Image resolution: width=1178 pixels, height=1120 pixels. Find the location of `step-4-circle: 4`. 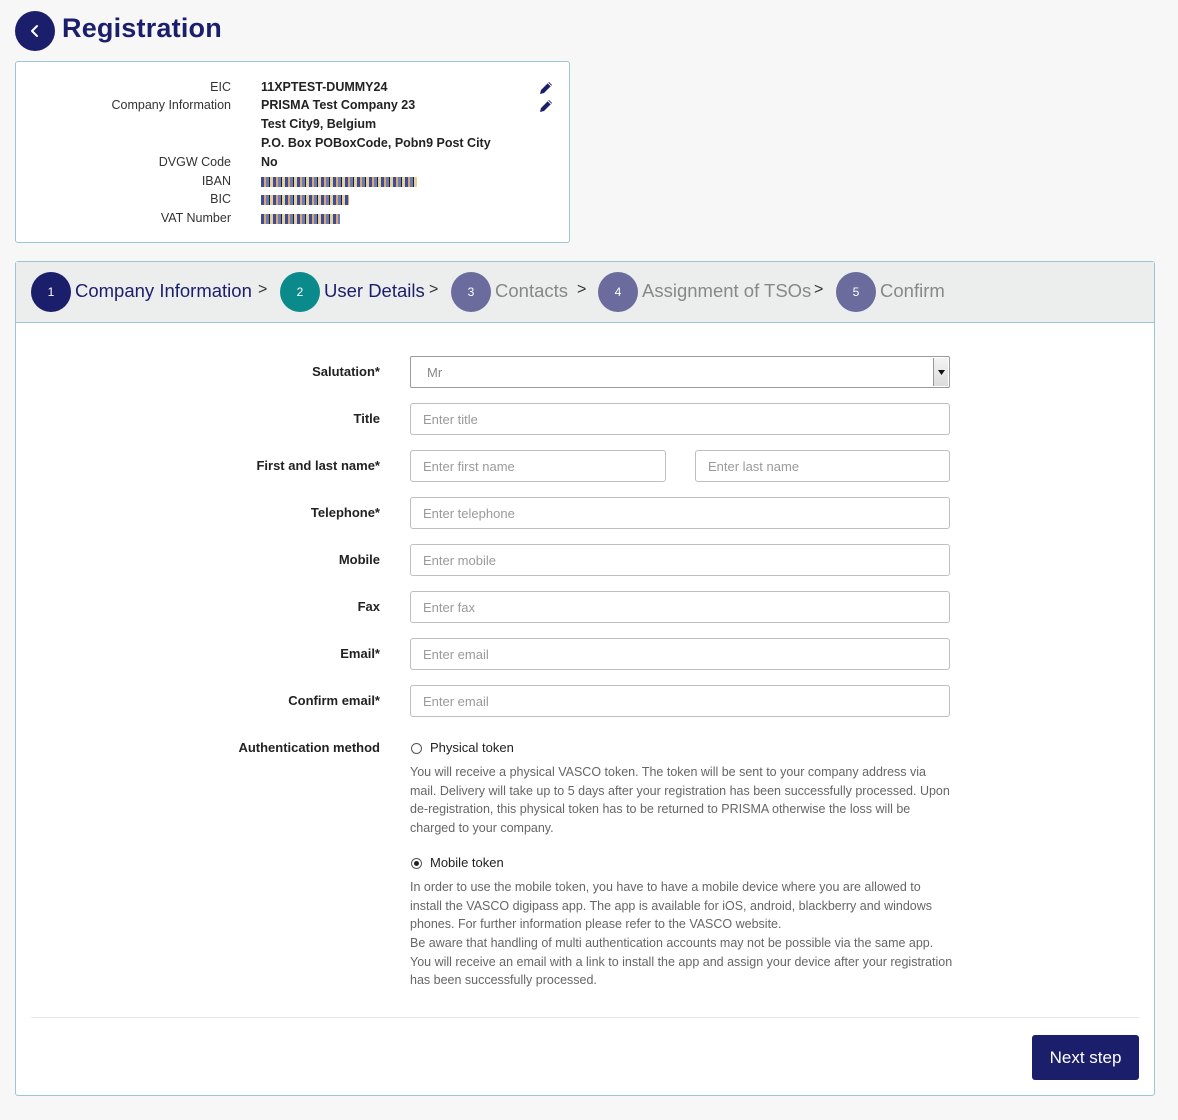

step-4-circle: 4 is located at coordinates (618, 292).